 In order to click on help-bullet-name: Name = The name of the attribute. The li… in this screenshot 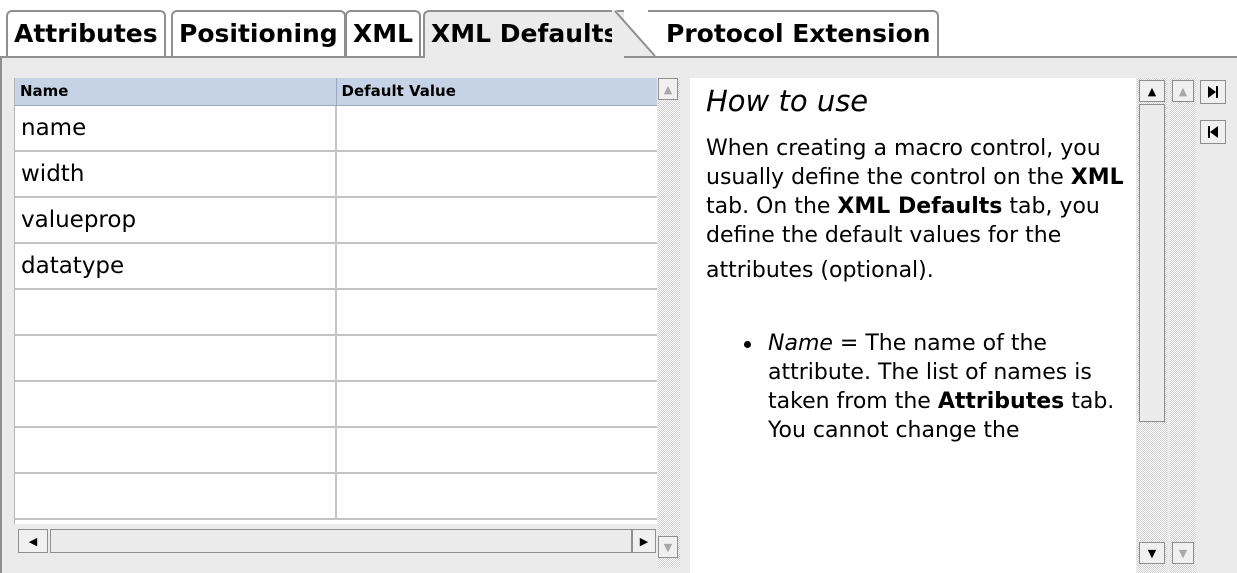, I will do `click(940, 387)`.